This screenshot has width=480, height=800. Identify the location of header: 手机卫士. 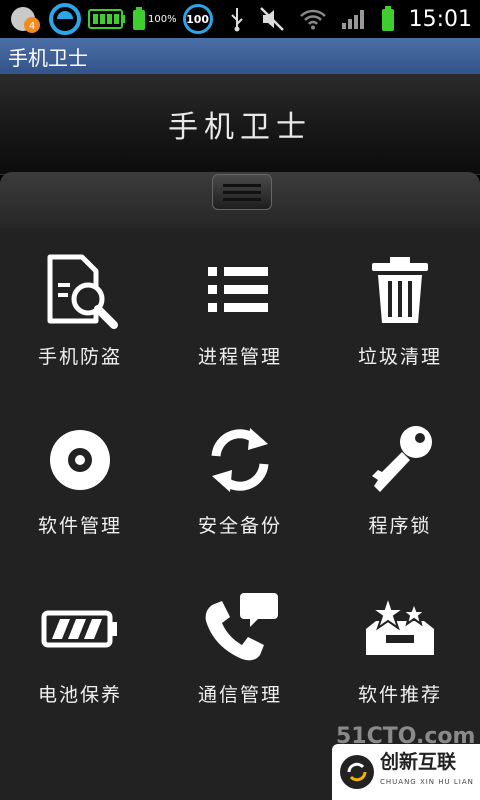
(240, 124).